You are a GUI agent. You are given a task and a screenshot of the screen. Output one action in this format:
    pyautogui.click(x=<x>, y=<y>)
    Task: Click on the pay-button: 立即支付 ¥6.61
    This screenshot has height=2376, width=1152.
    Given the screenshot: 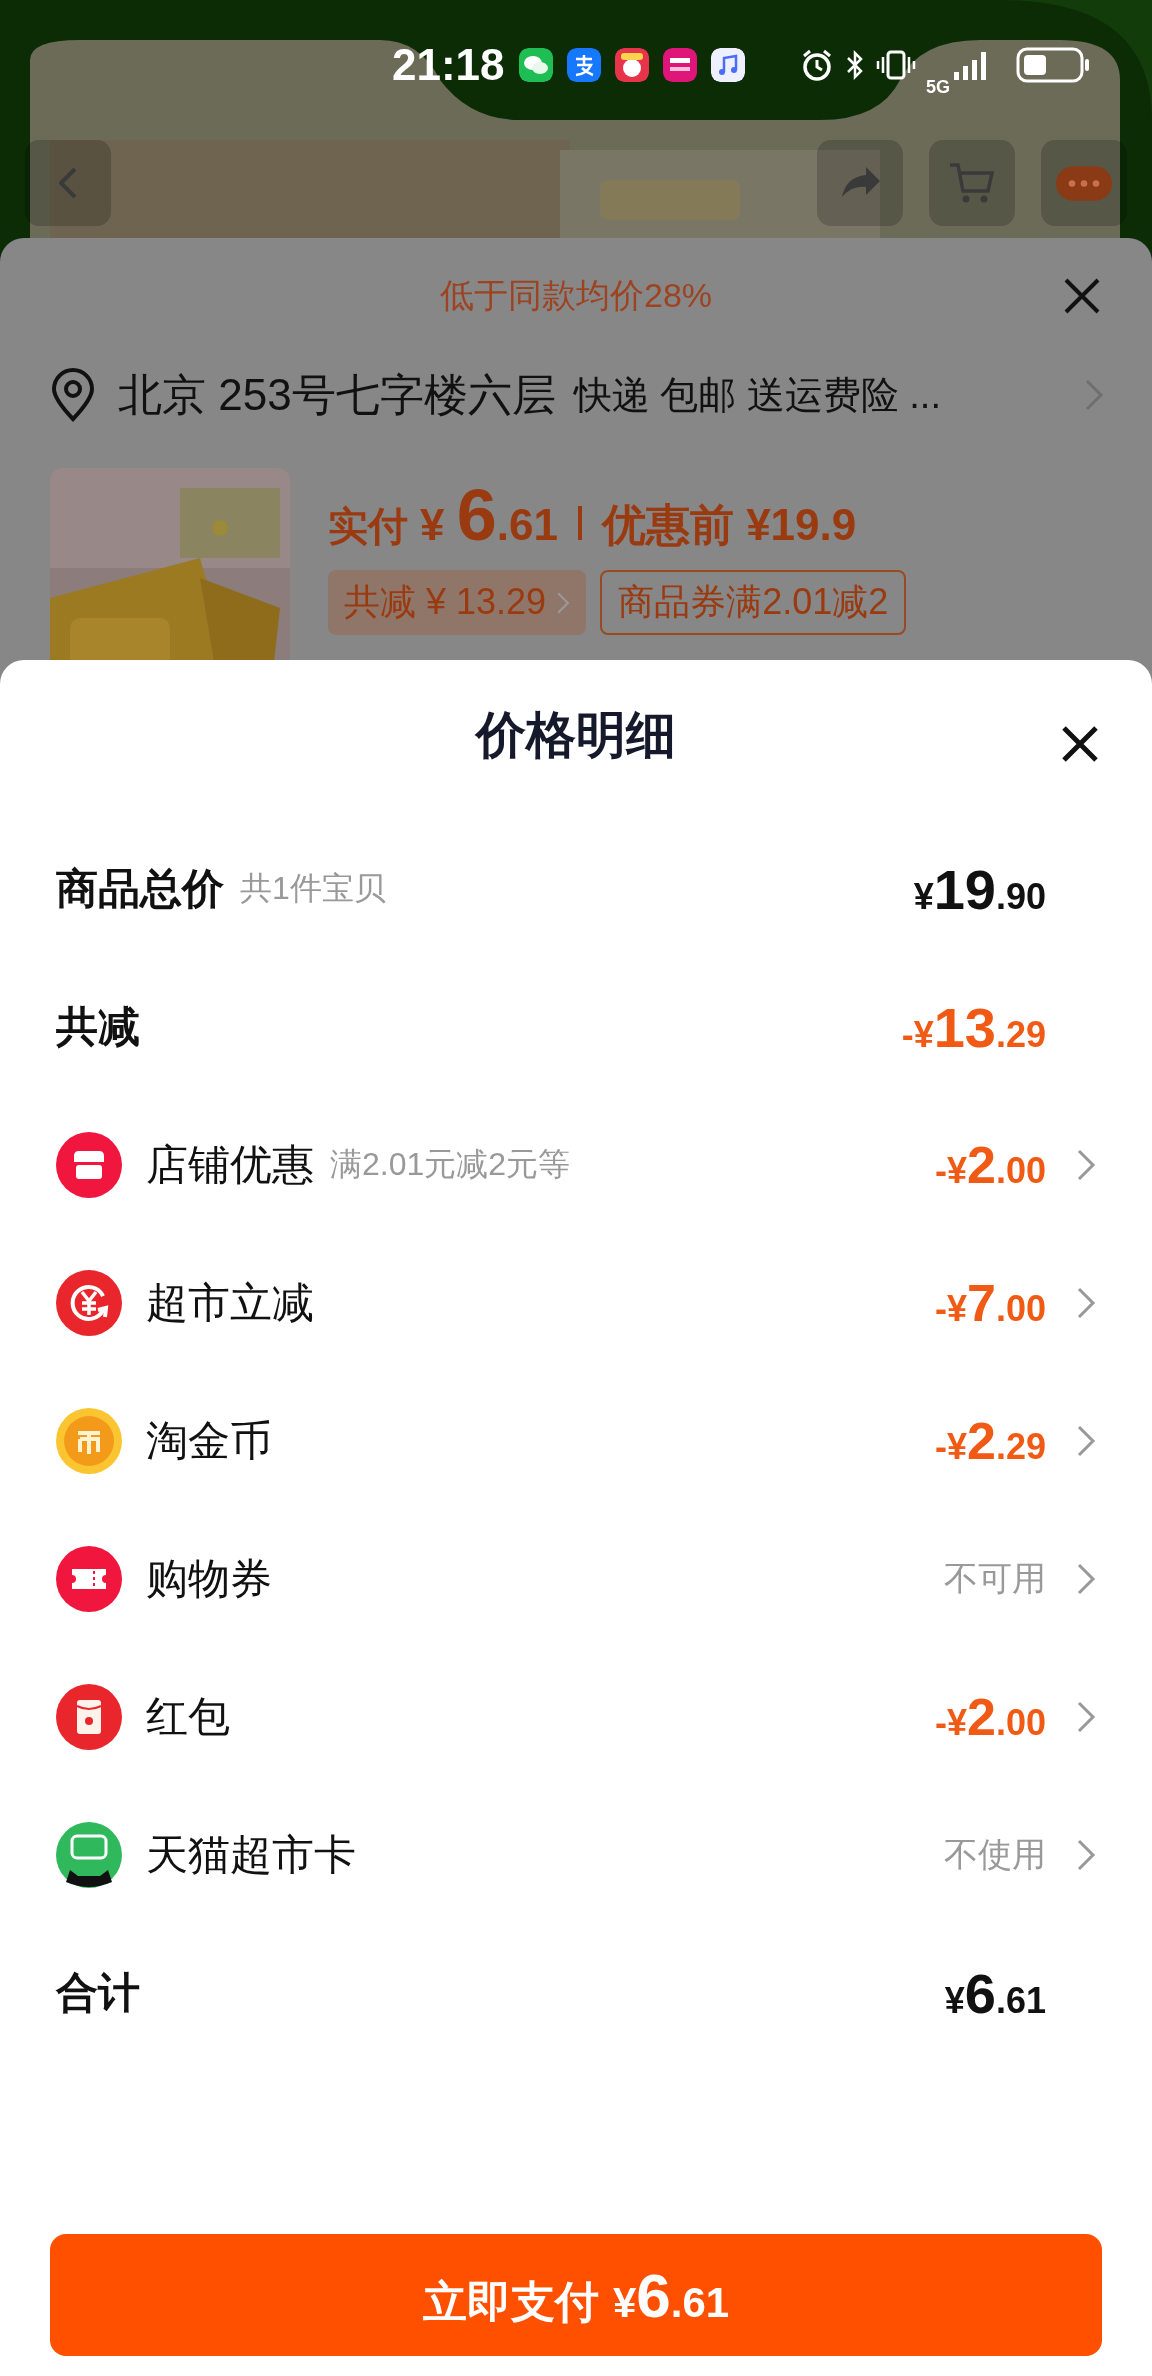 What is the action you would take?
    pyautogui.click(x=576, y=2295)
    